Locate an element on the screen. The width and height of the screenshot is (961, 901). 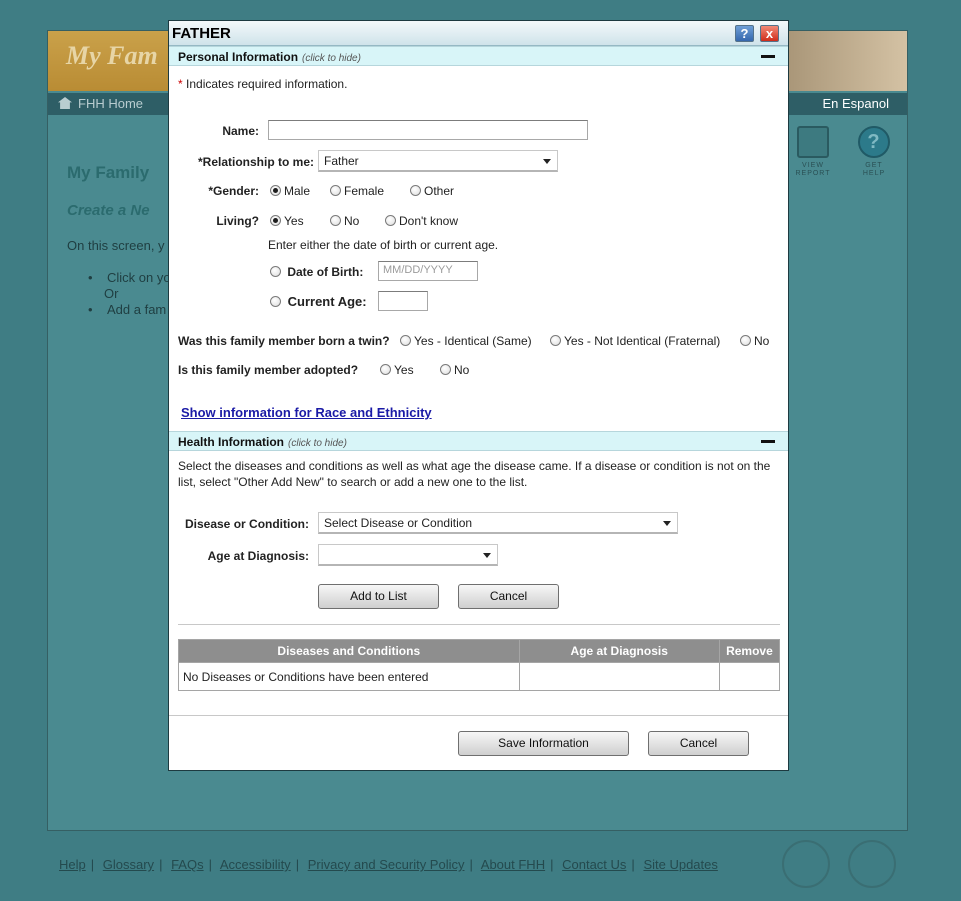
get-help-label: GET HELP is located at coordinates (874, 169).